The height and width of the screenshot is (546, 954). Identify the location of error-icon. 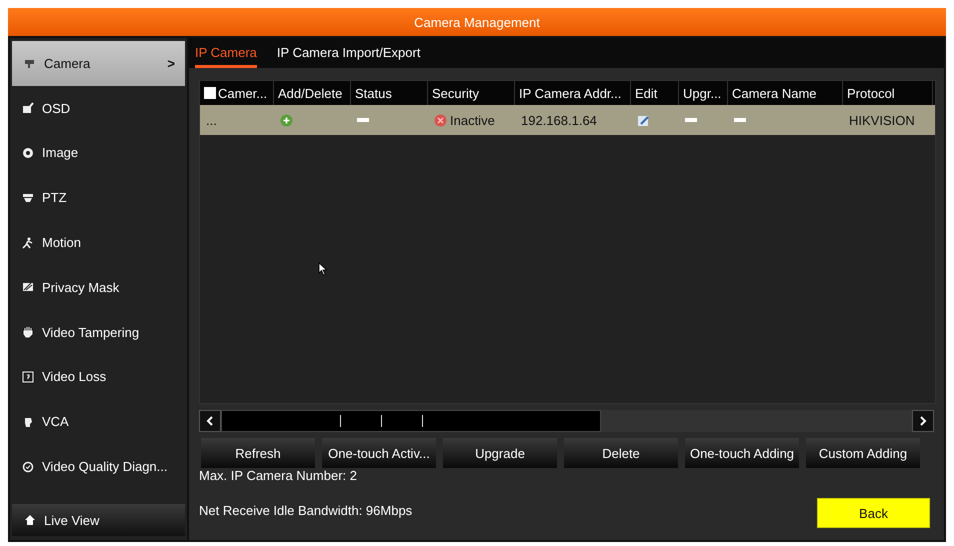
(440, 120).